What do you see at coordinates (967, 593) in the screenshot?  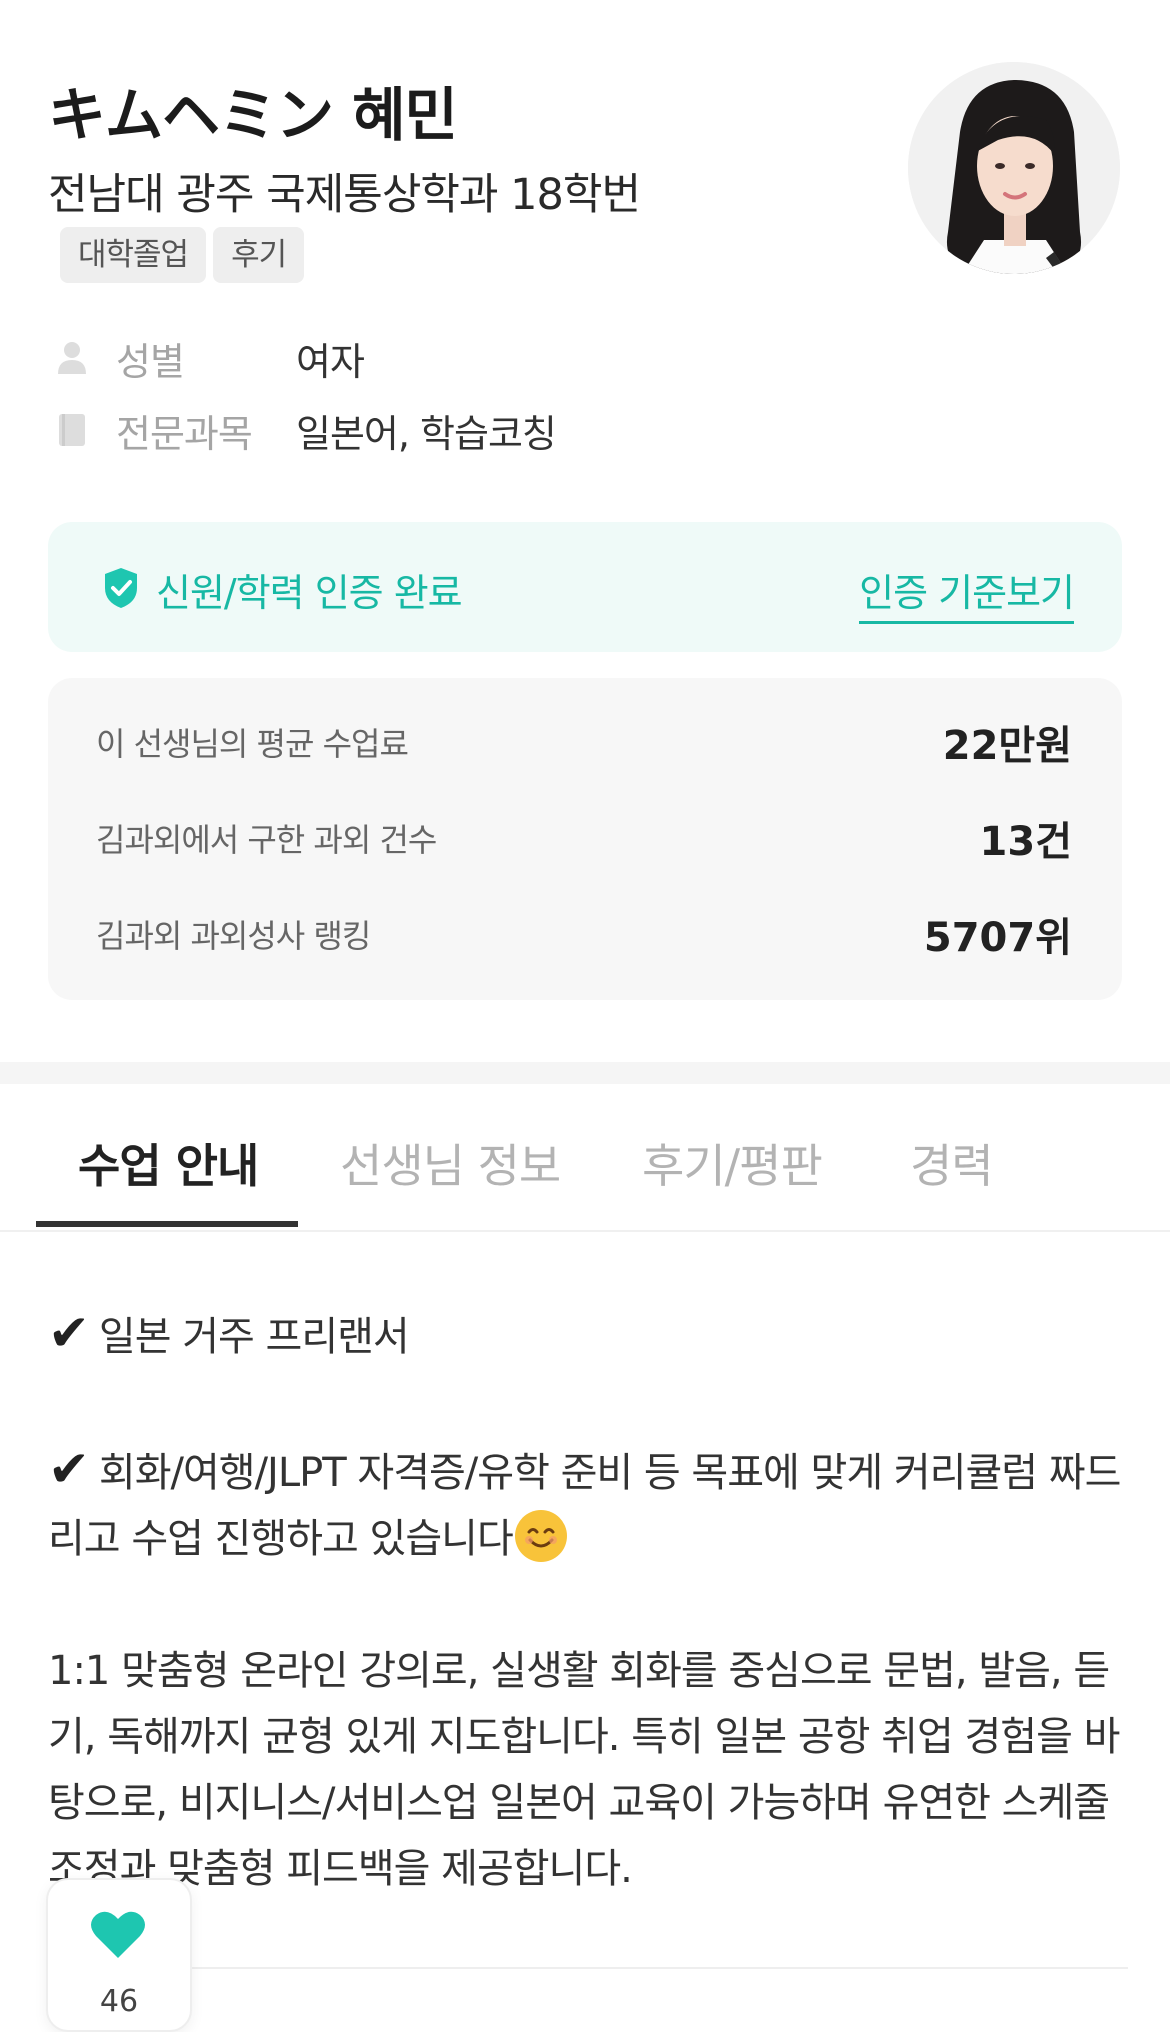 I see `verification-criteria-link: 인증 기준보기` at bounding box center [967, 593].